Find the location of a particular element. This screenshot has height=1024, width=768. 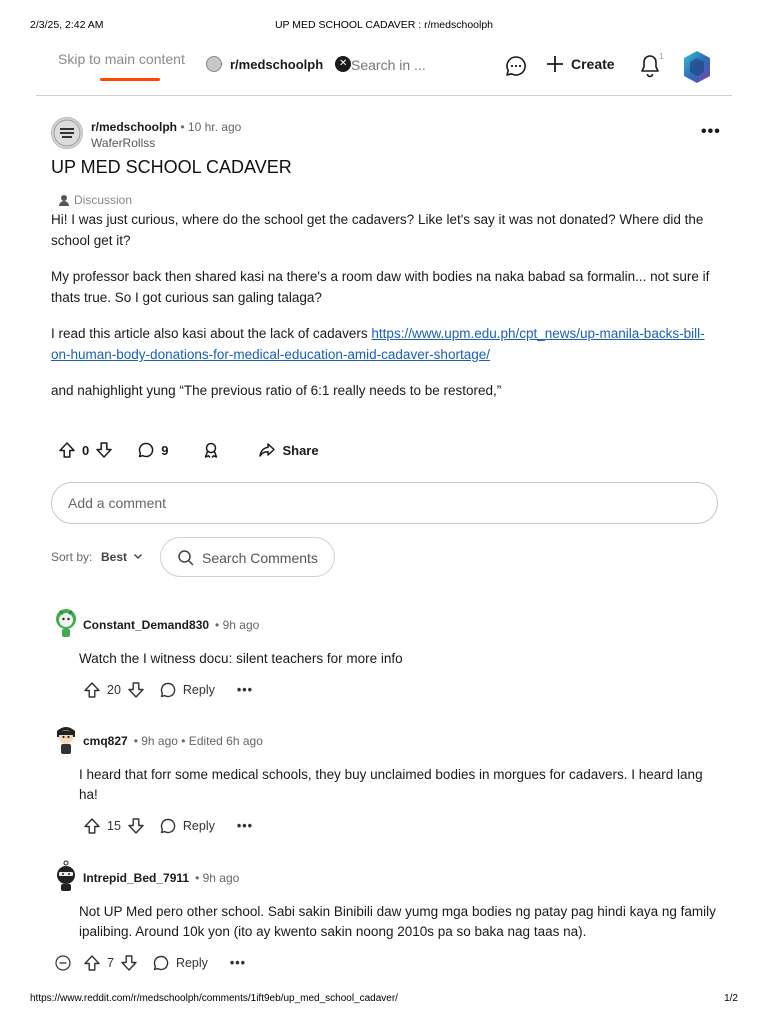

post-title: UP MED SCHOOL CADAVER is located at coordinates (171, 167).